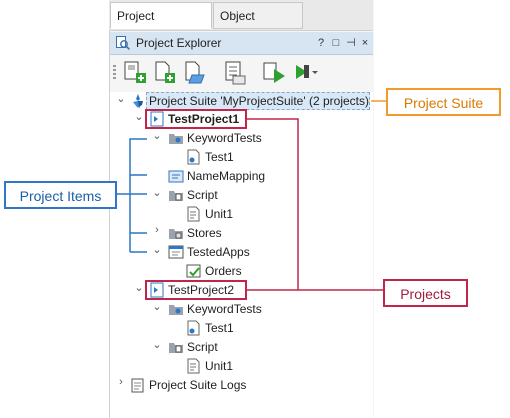 Image resolution: width=510 pixels, height=418 pixels. Describe the element at coordinates (202, 195) in the screenshot. I see `p1-script-label: Script` at that location.